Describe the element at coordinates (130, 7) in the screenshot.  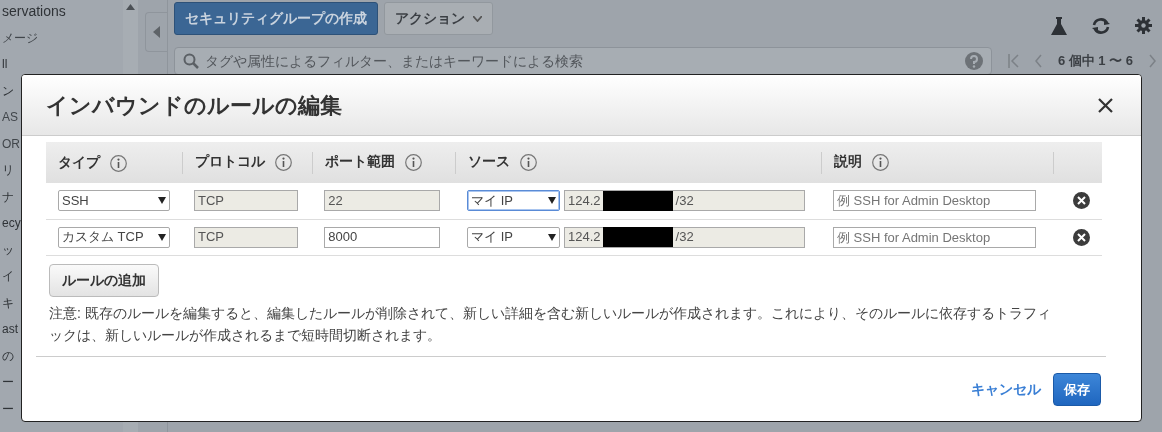
I see `scroll-up-icon` at that location.